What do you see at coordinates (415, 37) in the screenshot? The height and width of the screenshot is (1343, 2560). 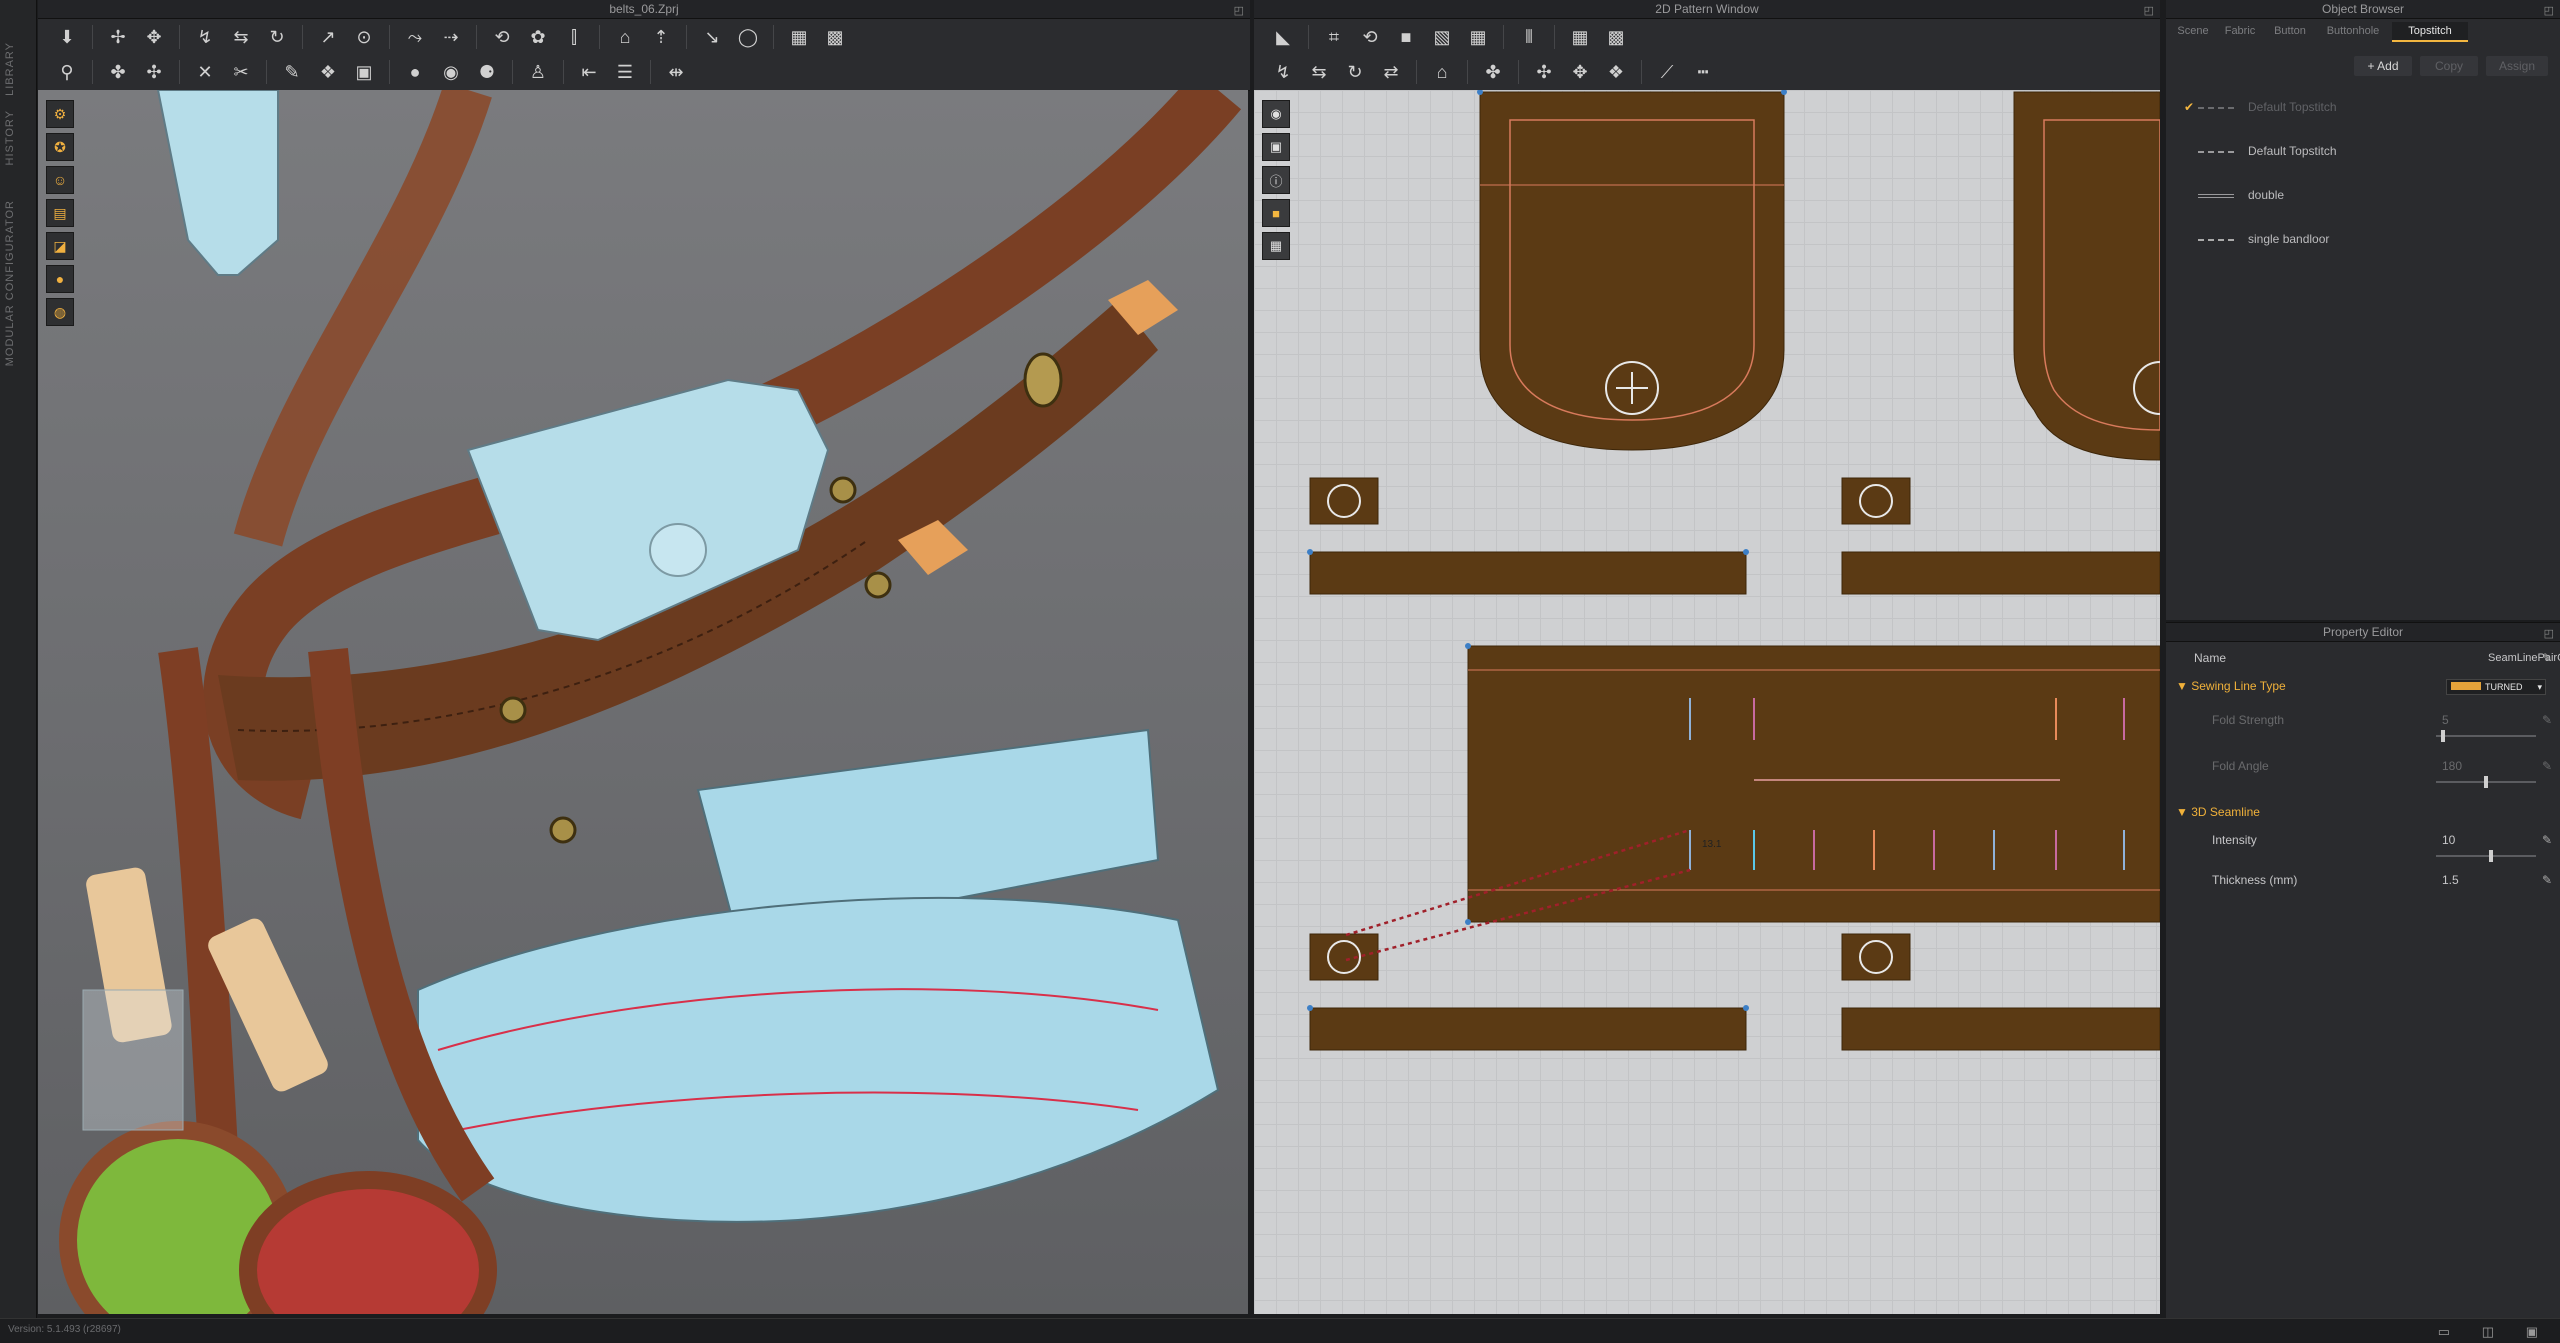 I see `pin-icon: ⤳` at bounding box center [415, 37].